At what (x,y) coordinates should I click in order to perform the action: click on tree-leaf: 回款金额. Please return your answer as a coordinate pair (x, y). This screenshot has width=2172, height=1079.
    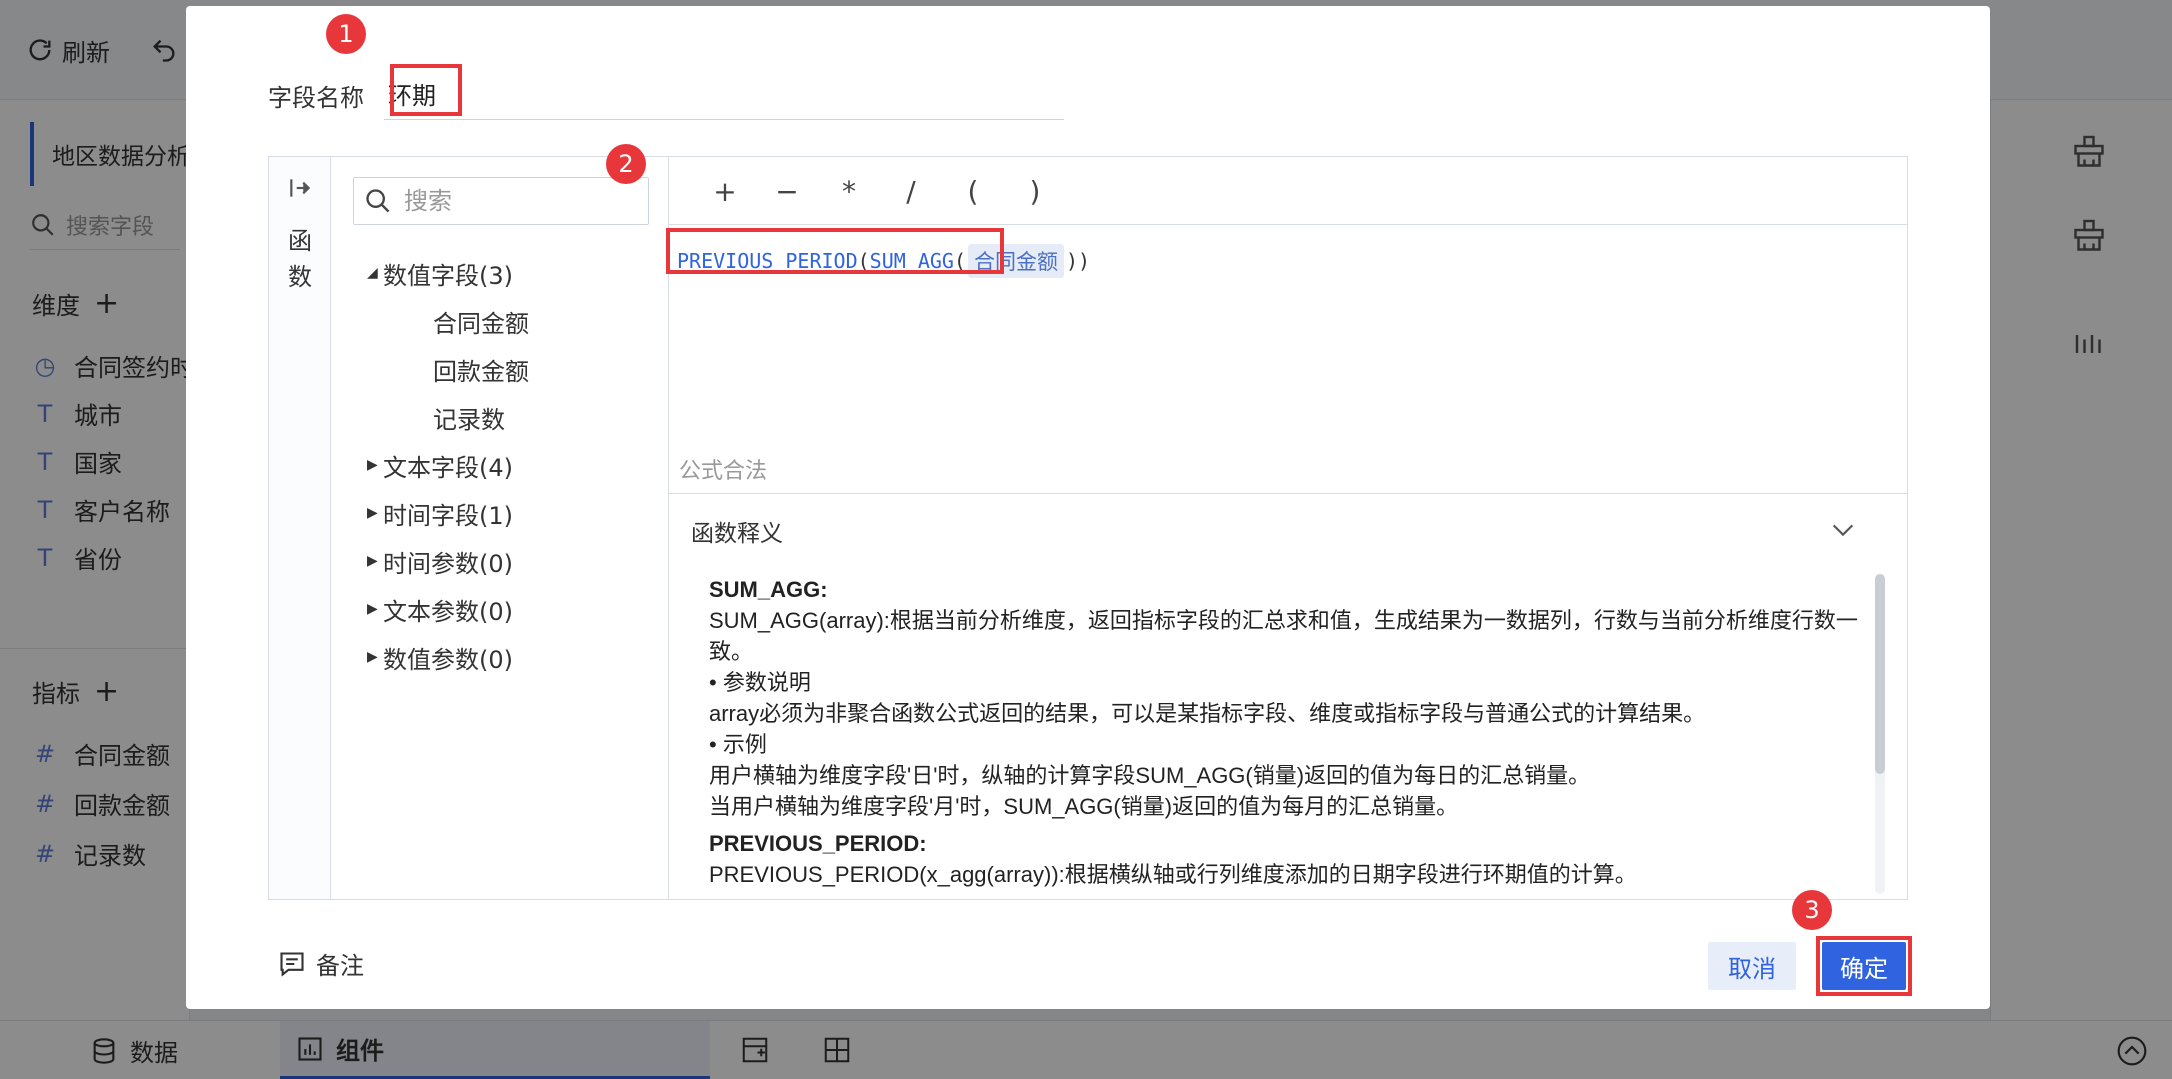
    Looking at the image, I should click on (481, 369).